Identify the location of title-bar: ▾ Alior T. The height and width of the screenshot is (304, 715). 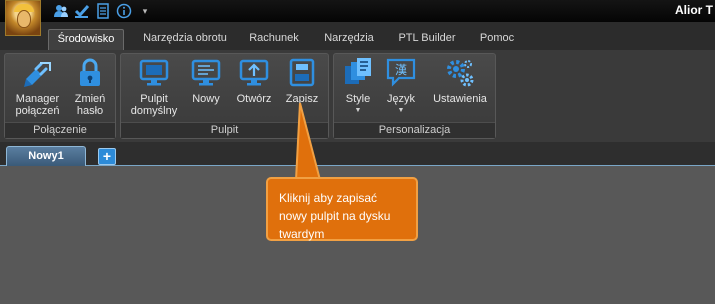
(357, 11).